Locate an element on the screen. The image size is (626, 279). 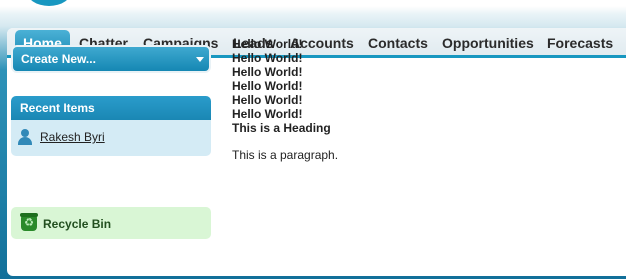
salesforce-logo-icon is located at coordinates (49, 3).